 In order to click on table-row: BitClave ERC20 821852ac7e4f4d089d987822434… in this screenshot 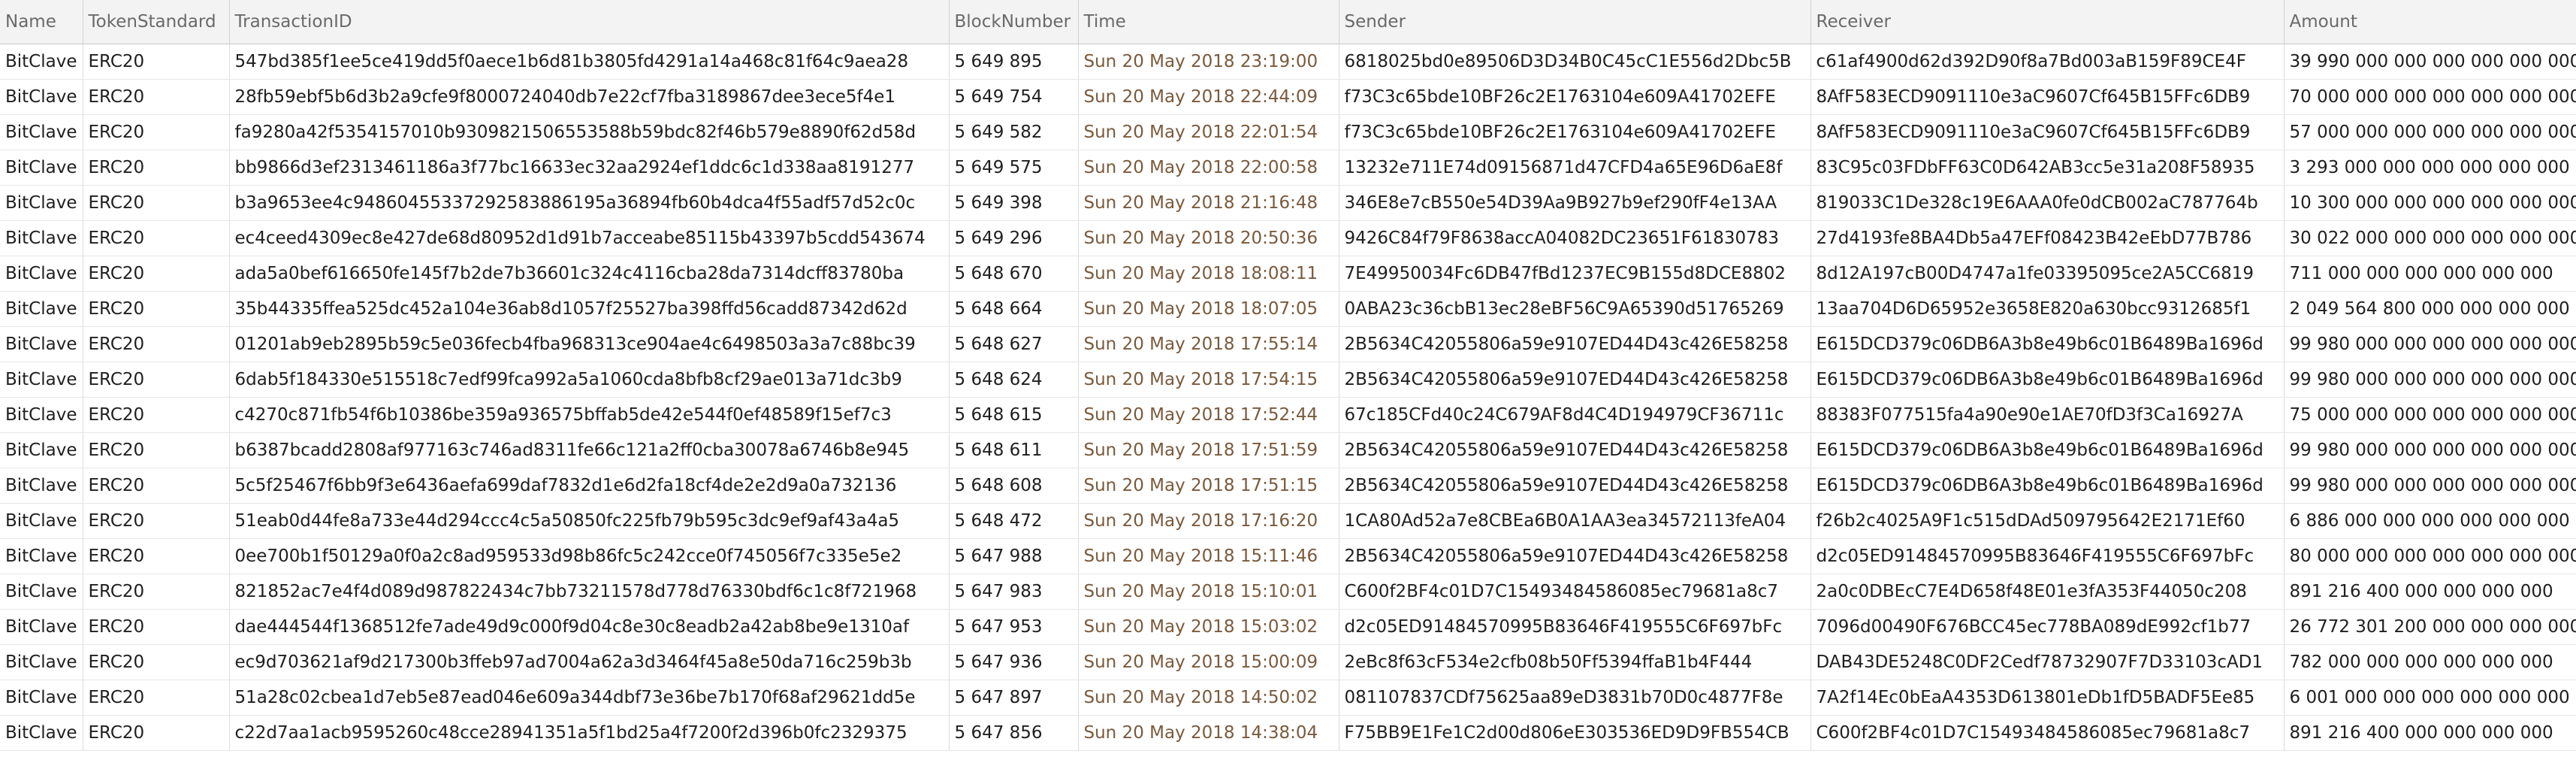, I will do `click(1288, 592)`.